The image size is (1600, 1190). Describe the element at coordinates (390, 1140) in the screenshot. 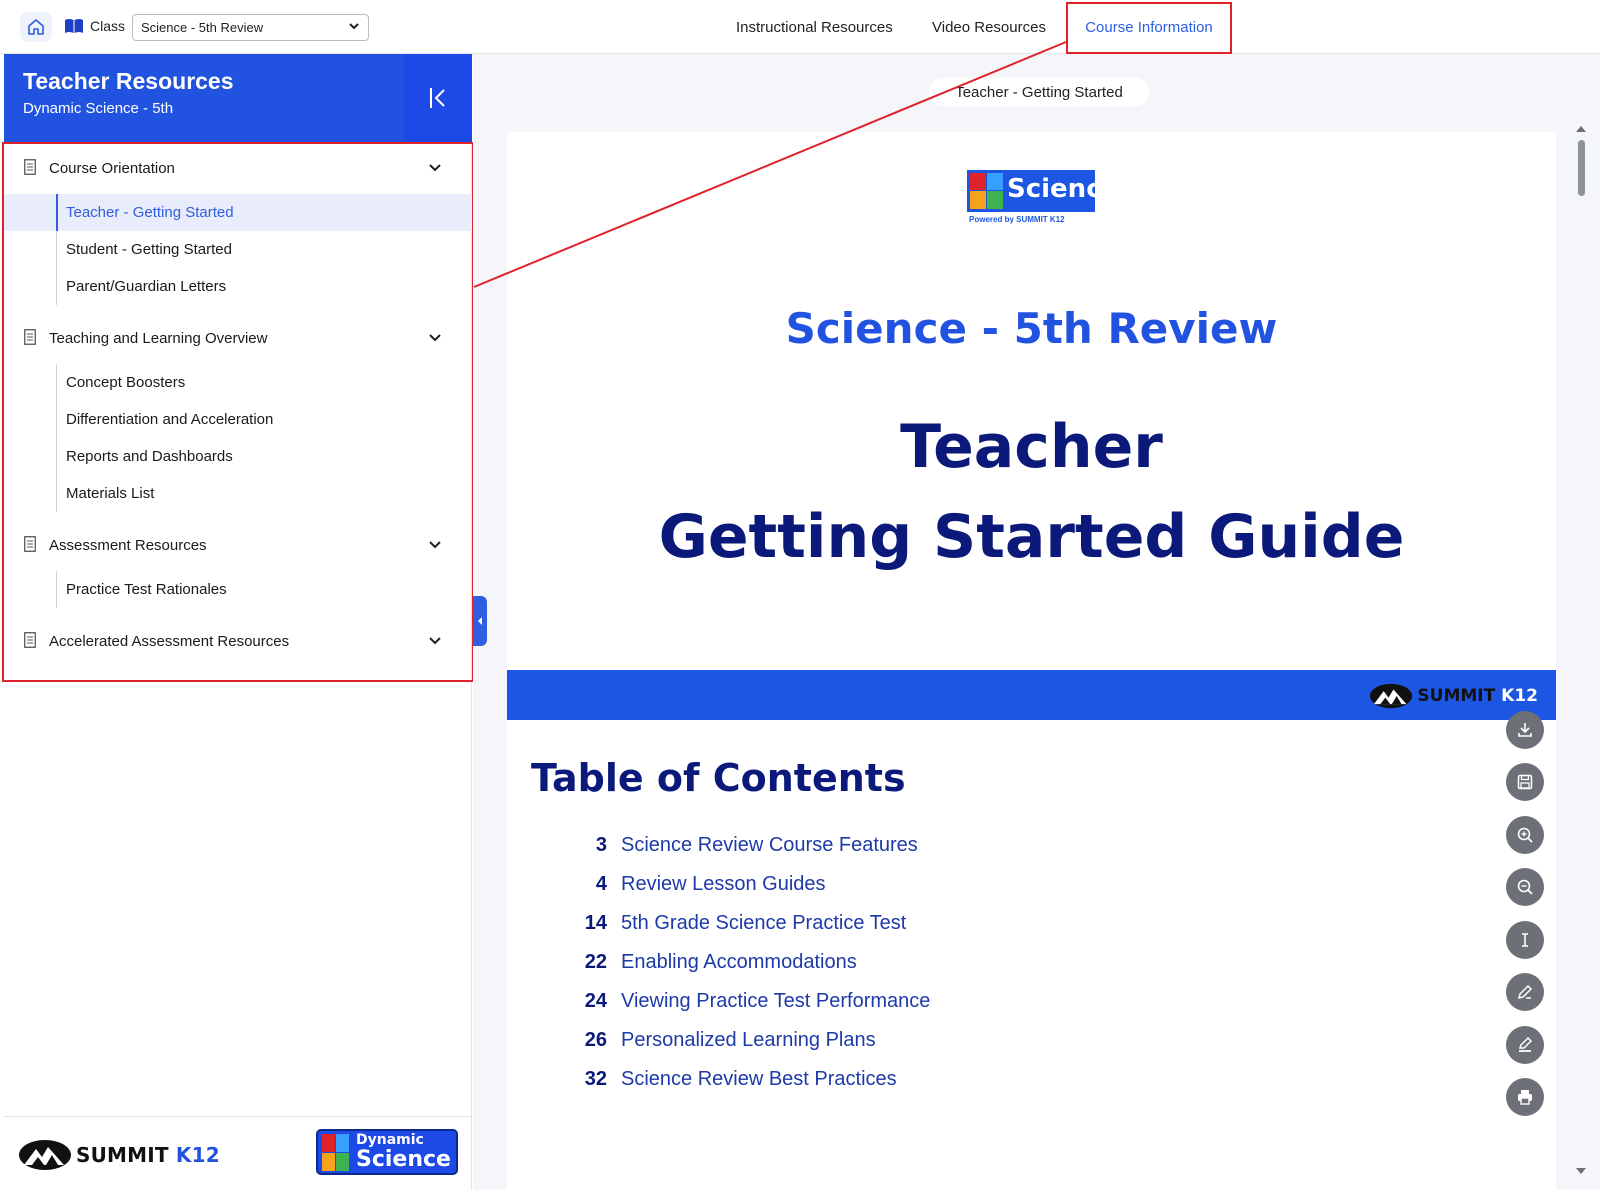

I see `ds-logo-top: Dynamic` at that location.